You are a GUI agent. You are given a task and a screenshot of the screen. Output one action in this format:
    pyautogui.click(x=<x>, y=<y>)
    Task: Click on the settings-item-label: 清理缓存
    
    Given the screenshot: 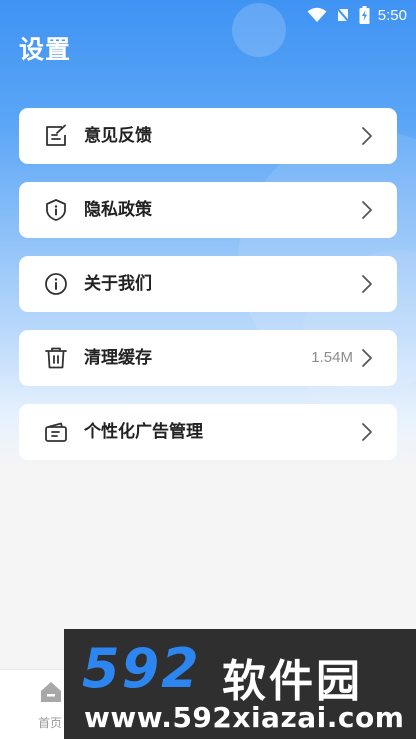 What is the action you would take?
    pyautogui.click(x=118, y=358)
    